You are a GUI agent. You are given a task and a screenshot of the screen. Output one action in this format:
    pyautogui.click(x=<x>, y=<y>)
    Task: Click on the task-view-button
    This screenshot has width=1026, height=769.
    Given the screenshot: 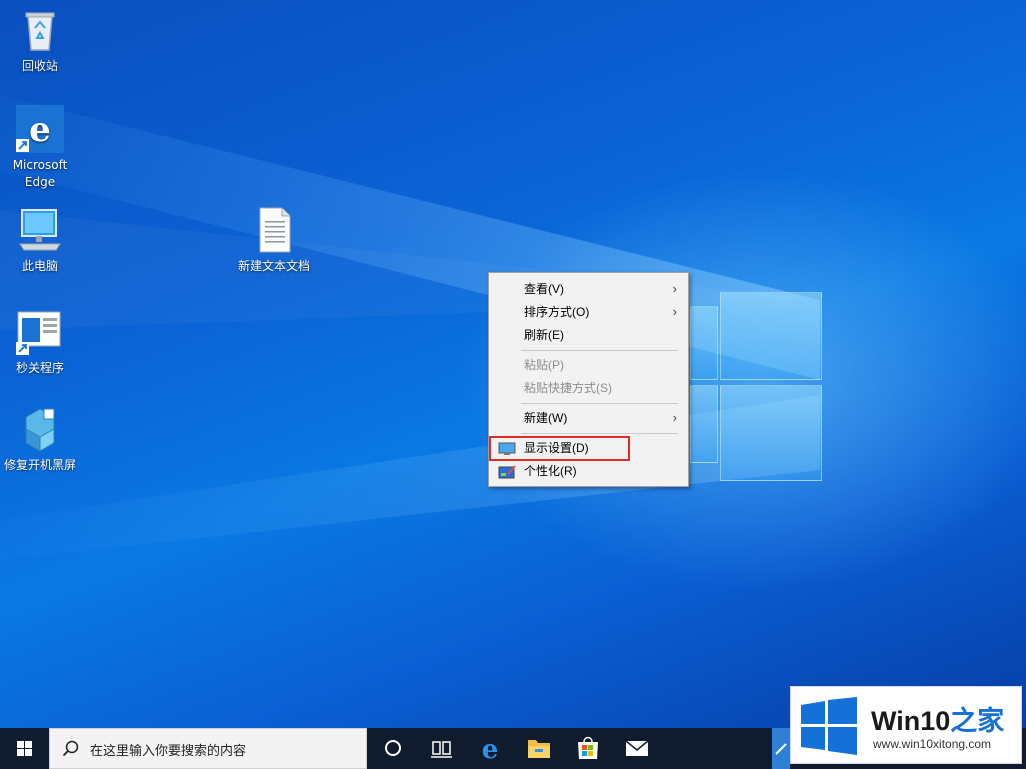 What is the action you would take?
    pyautogui.click(x=441, y=748)
    